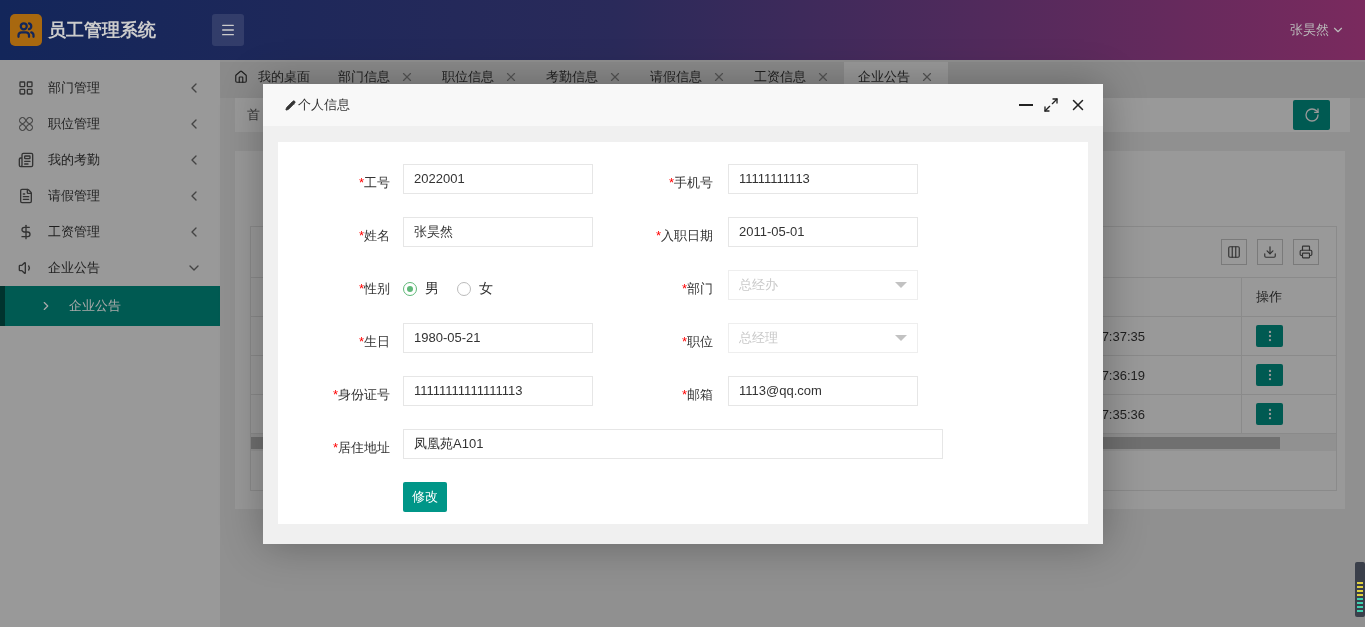 The image size is (1365, 627). I want to click on table-cell: 7:35:36, so click(1123, 414).